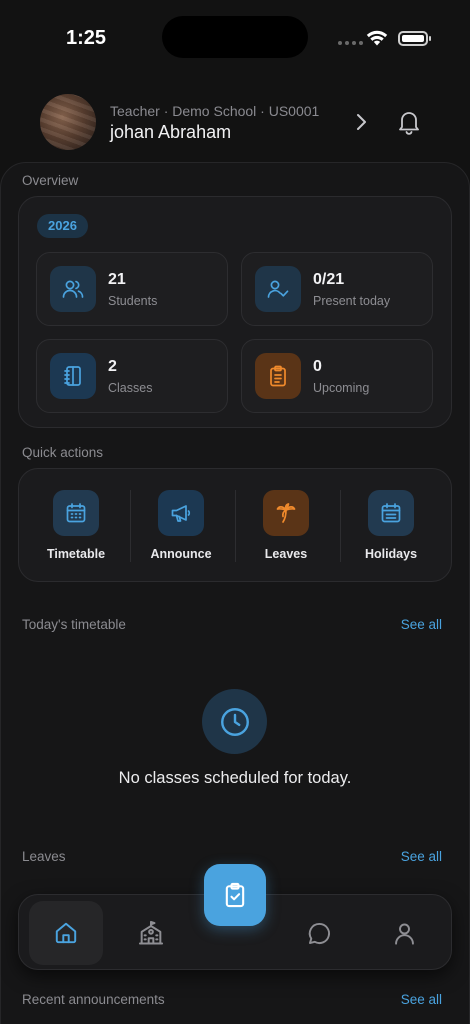 The width and height of the screenshot is (470, 1024). I want to click on upcoming-count: 0, so click(317, 366).